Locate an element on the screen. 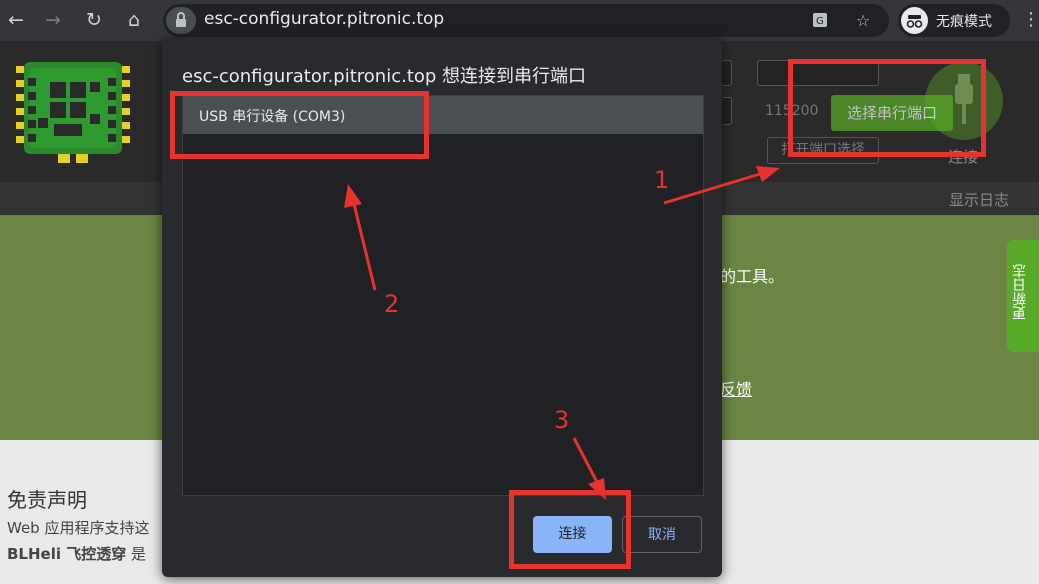 This screenshot has height=584, width=1039. disclaimer-title: 免责声明 is located at coordinates (47, 500).